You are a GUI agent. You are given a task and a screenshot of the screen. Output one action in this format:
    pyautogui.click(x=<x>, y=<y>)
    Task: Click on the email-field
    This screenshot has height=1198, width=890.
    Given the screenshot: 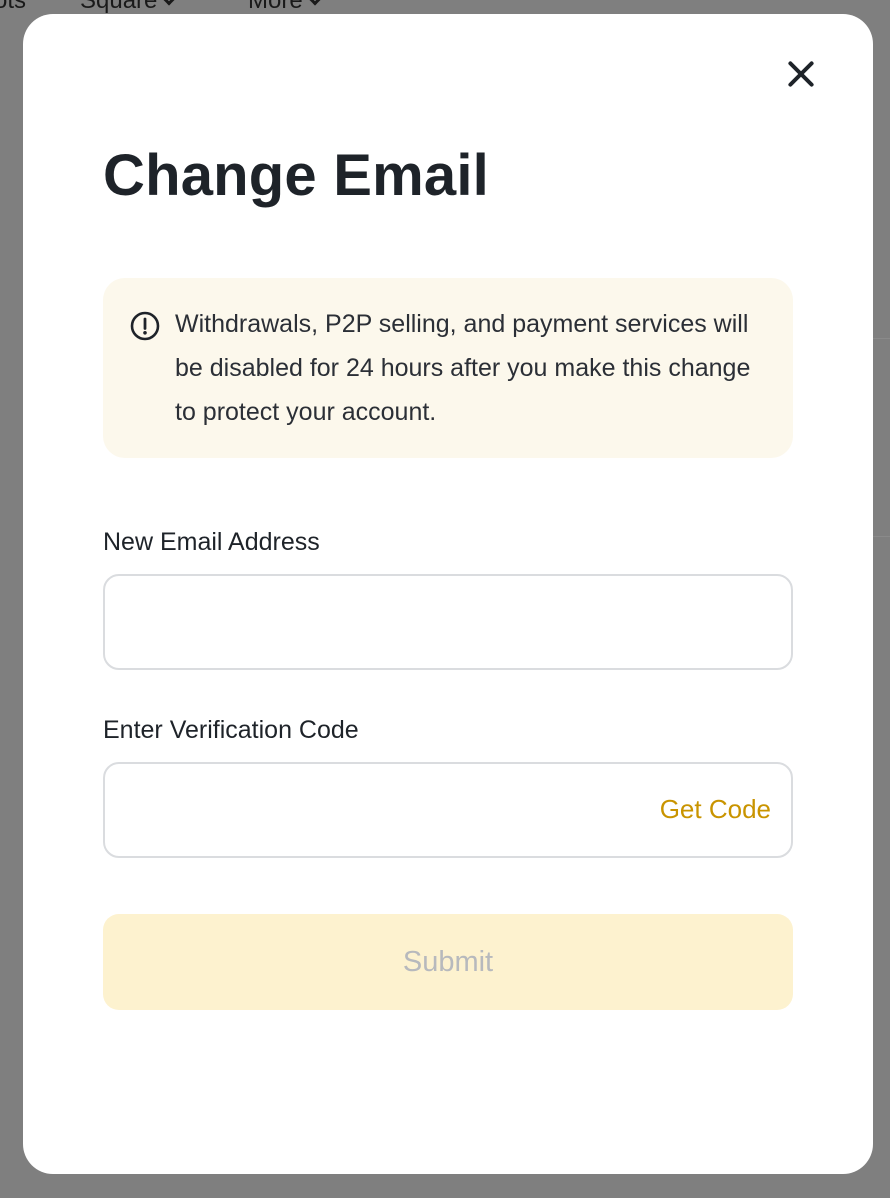 What is the action you would take?
    pyautogui.click(x=448, y=622)
    